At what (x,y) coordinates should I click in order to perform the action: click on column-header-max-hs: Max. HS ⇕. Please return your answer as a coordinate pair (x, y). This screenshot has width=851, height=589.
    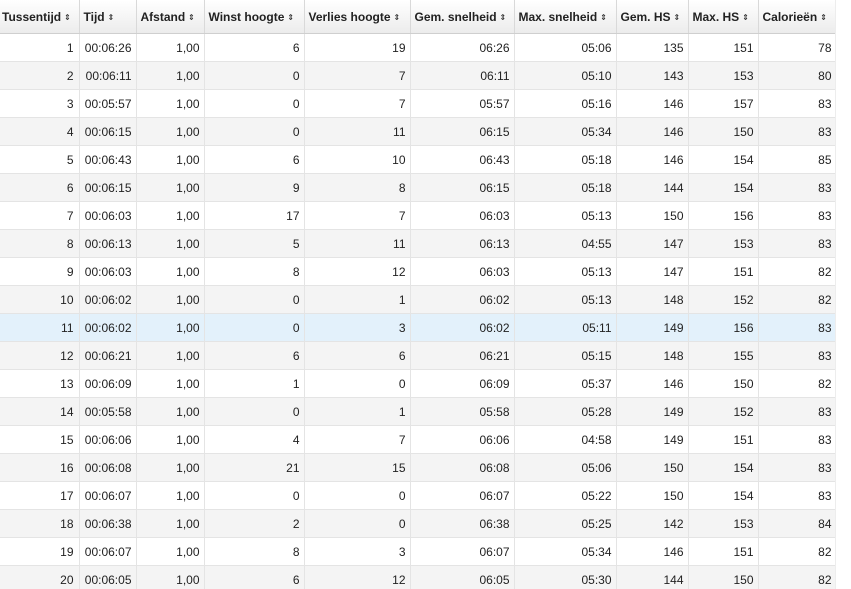
    Looking at the image, I should click on (723, 17).